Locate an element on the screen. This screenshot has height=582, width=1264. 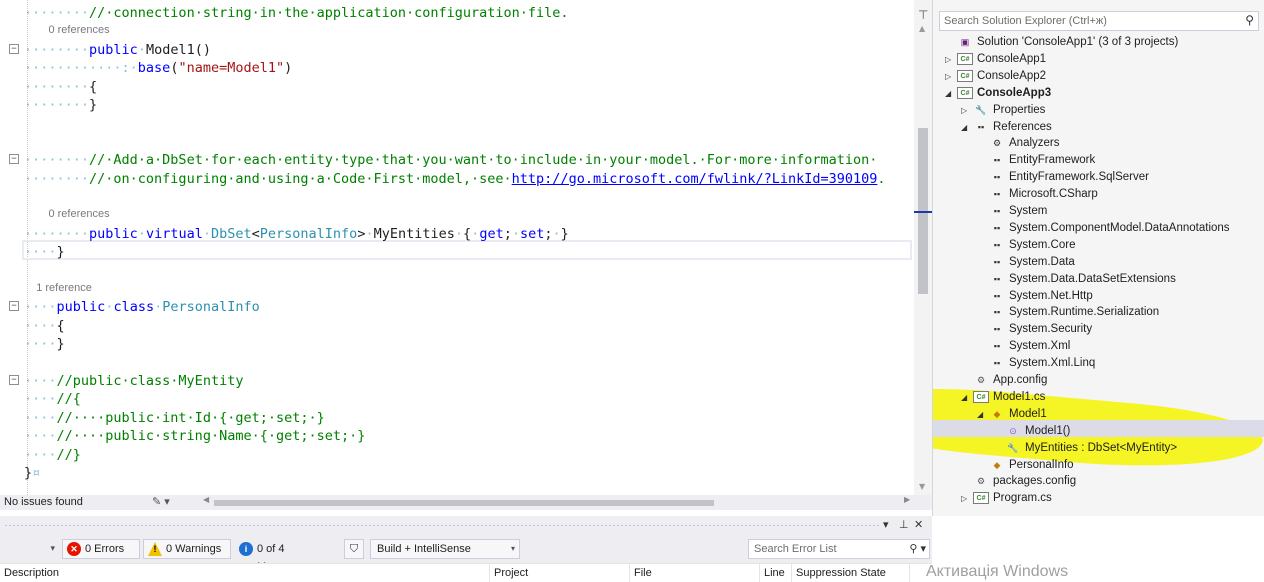
code-line: ········{ is located at coordinates (457, 87).